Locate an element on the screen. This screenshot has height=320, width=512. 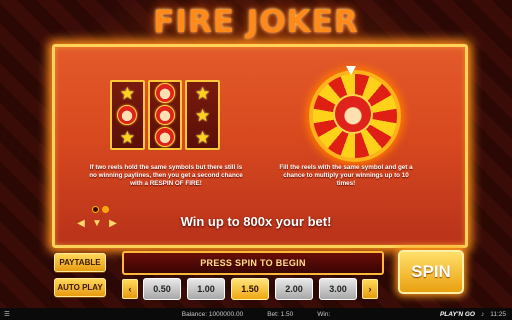
win-text: Win: is located at coordinates (324, 314).